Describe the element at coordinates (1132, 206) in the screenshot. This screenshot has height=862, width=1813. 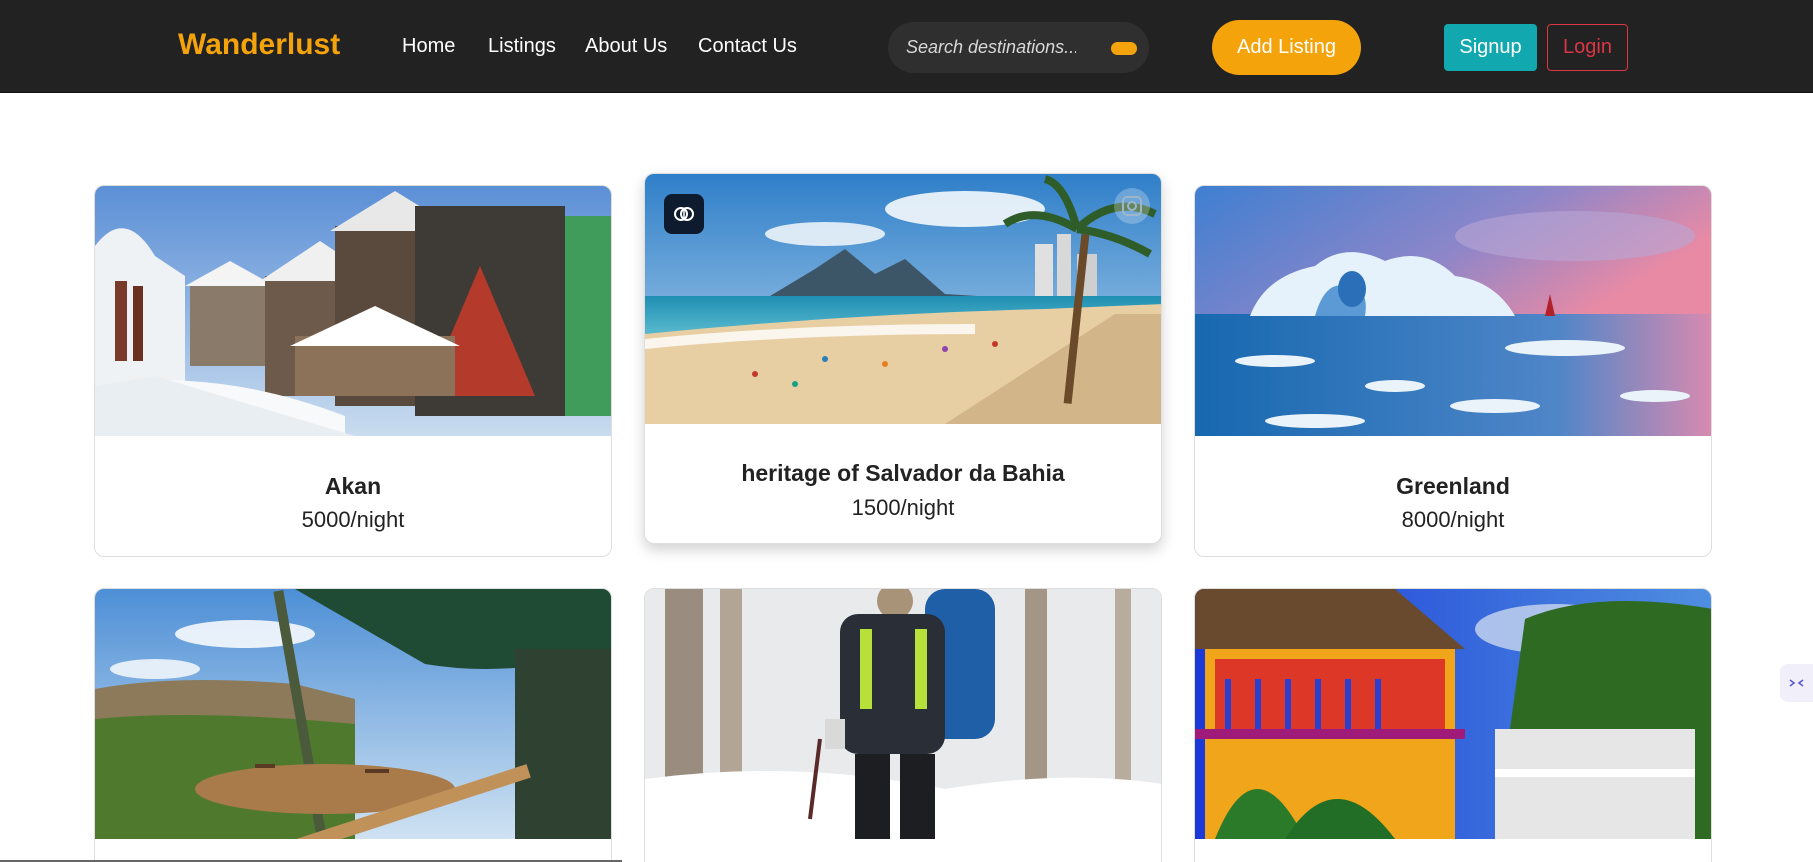
I see `visual-search-icon` at that location.